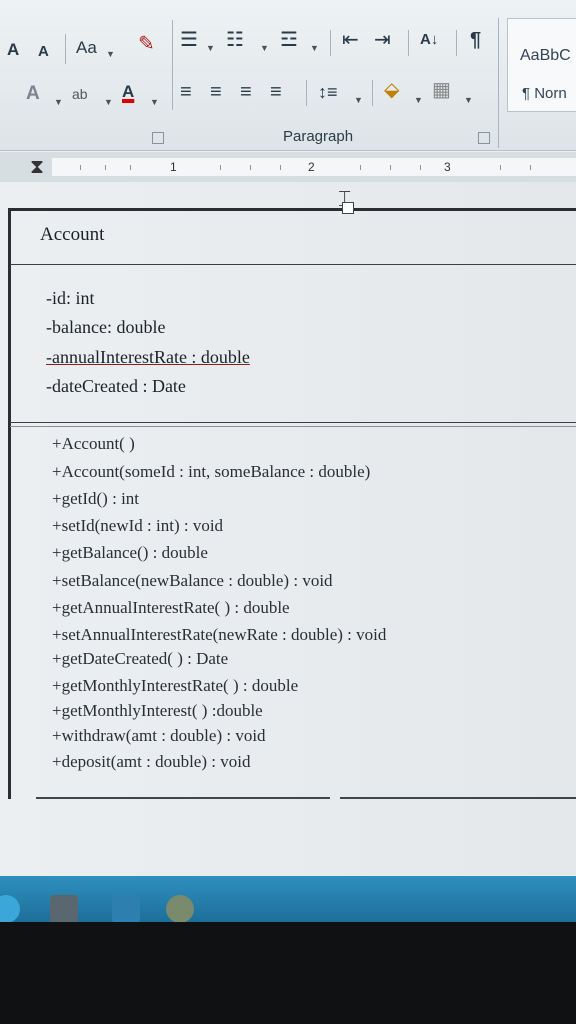 The image size is (576, 1024). Describe the element at coordinates (429, 40) in the screenshot. I see `sort-button: A↓` at that location.